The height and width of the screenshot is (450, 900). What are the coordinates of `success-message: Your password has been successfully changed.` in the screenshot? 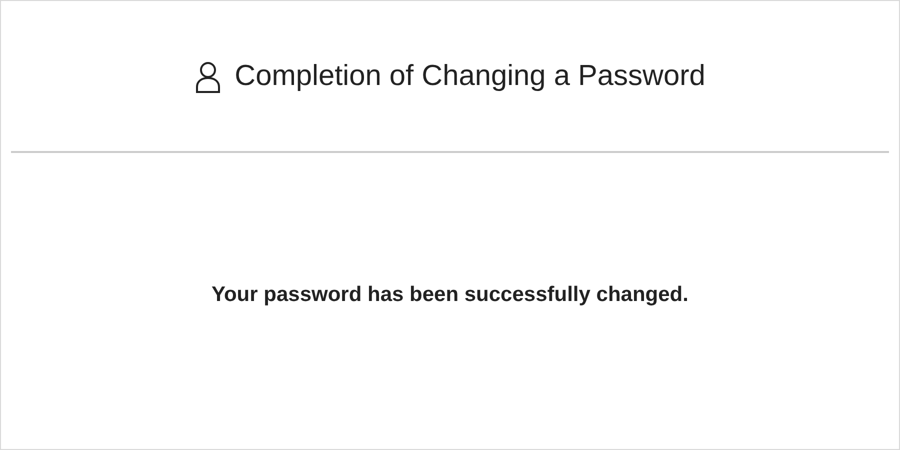 It's located at (450, 295).